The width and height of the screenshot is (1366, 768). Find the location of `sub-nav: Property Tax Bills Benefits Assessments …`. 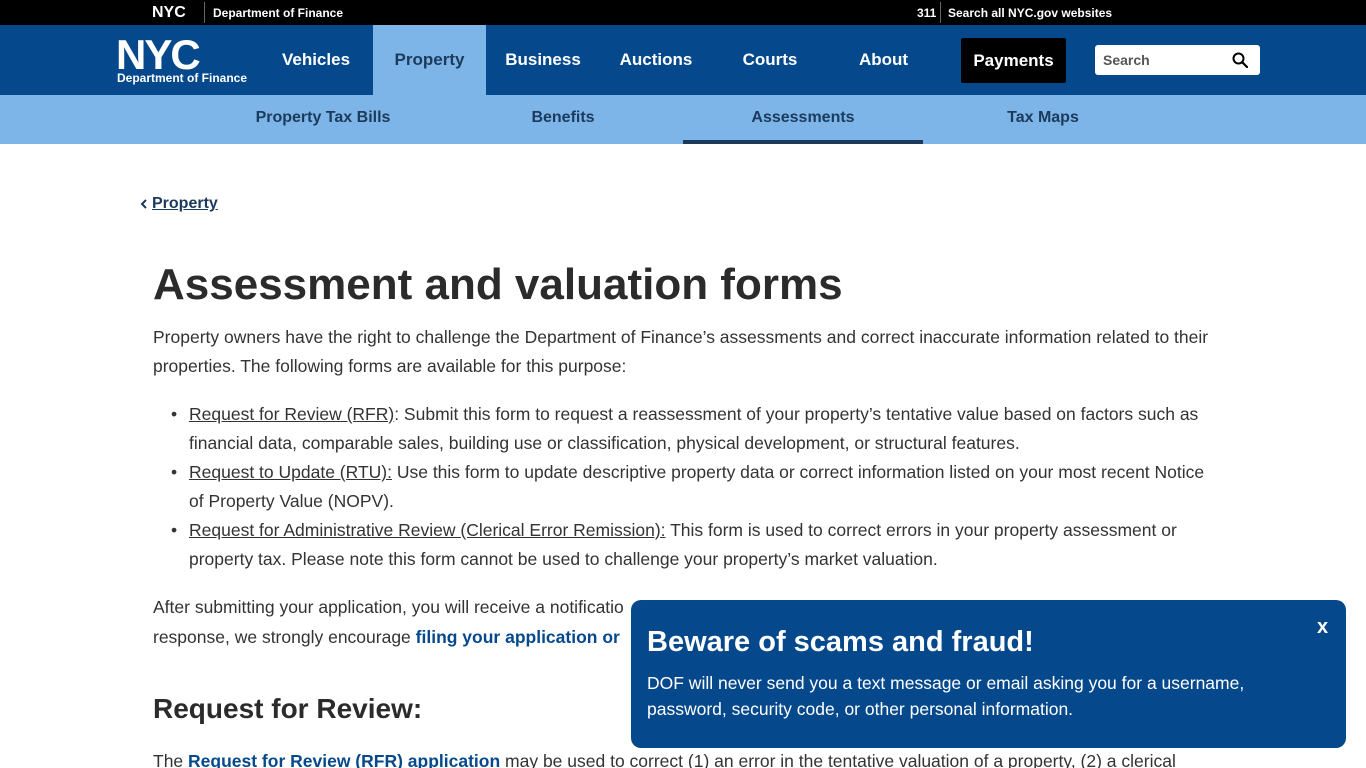

sub-nav: Property Tax Bills Benefits Assessments … is located at coordinates (683, 119).